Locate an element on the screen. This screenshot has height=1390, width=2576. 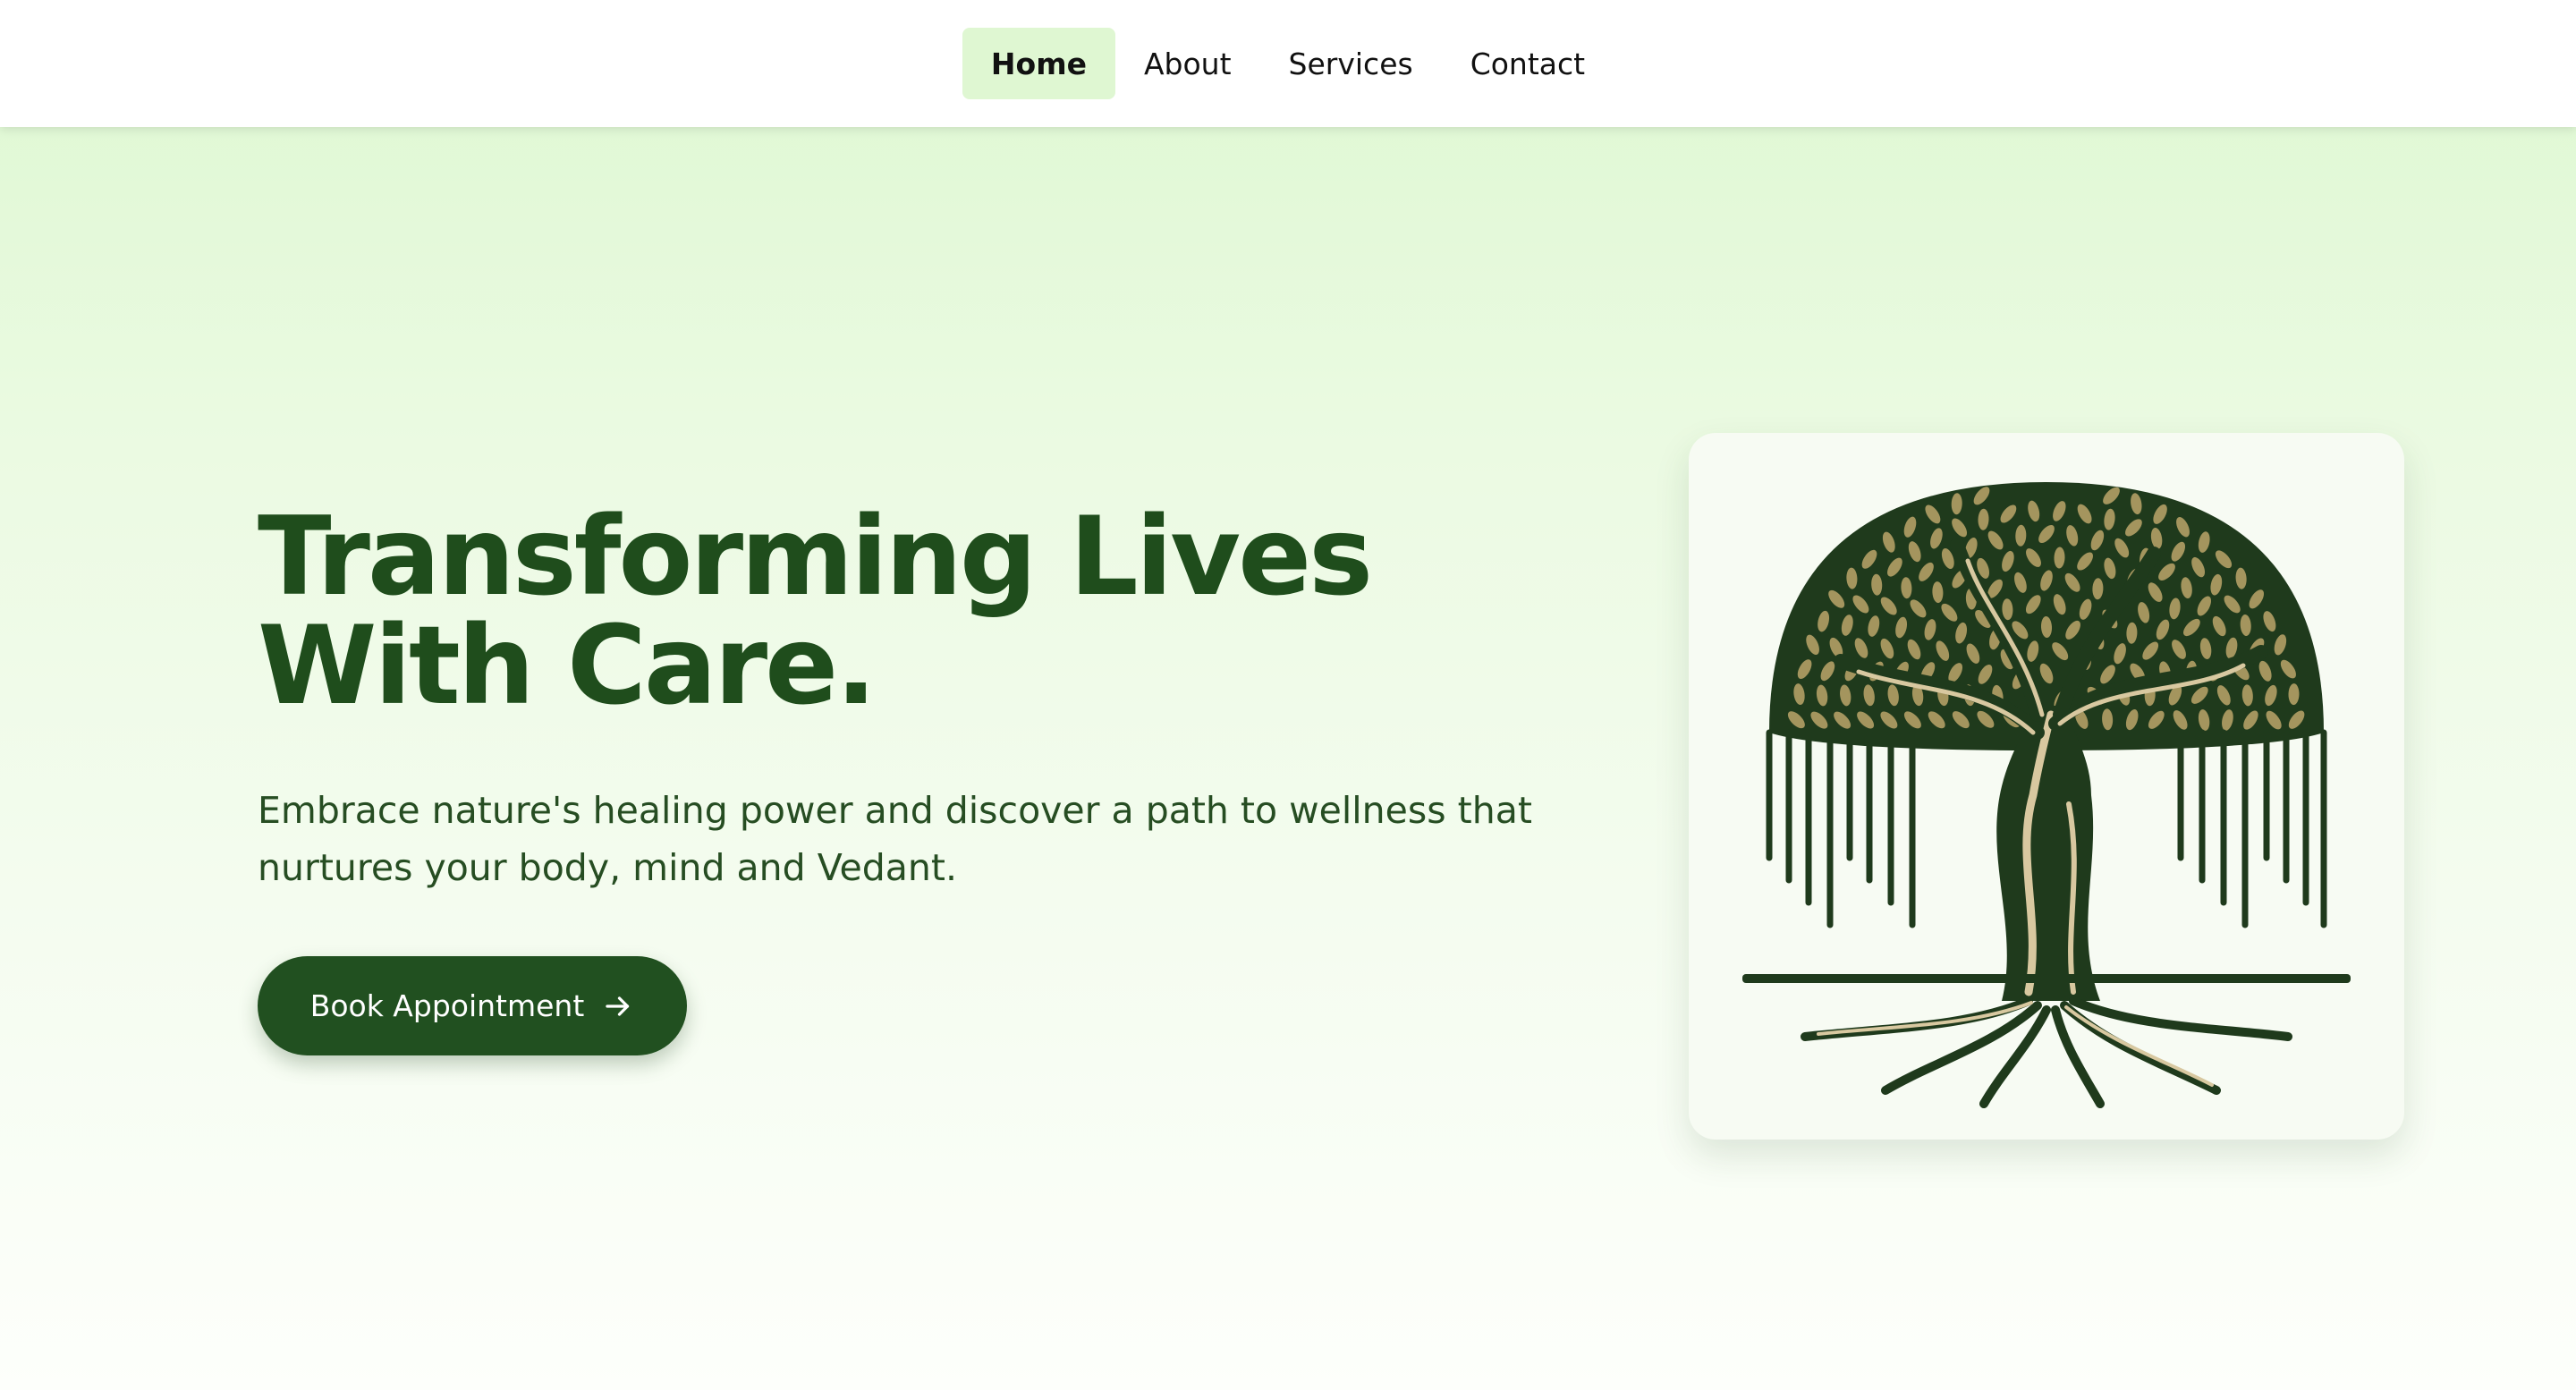
tree-of-life-logo is located at coordinates (2046, 795).